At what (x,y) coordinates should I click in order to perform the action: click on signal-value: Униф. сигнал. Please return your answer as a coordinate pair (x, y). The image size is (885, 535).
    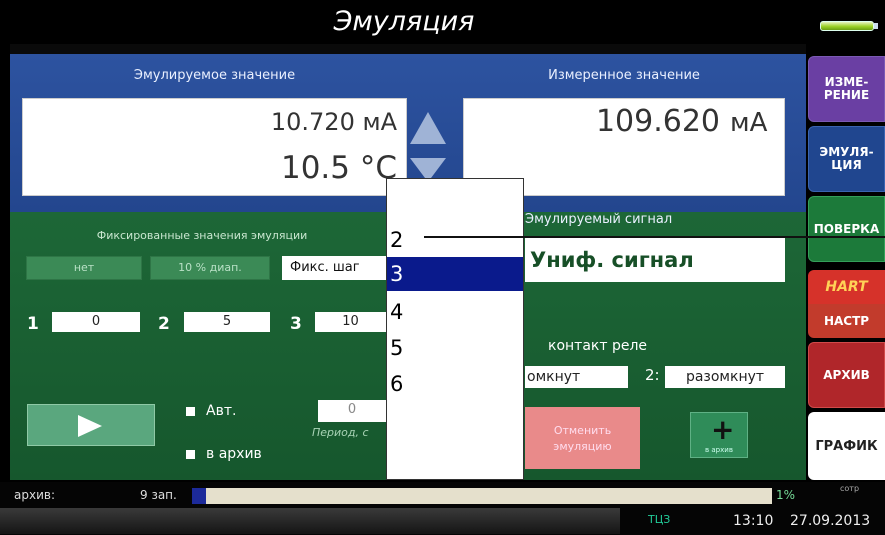
    Looking at the image, I should click on (612, 260).